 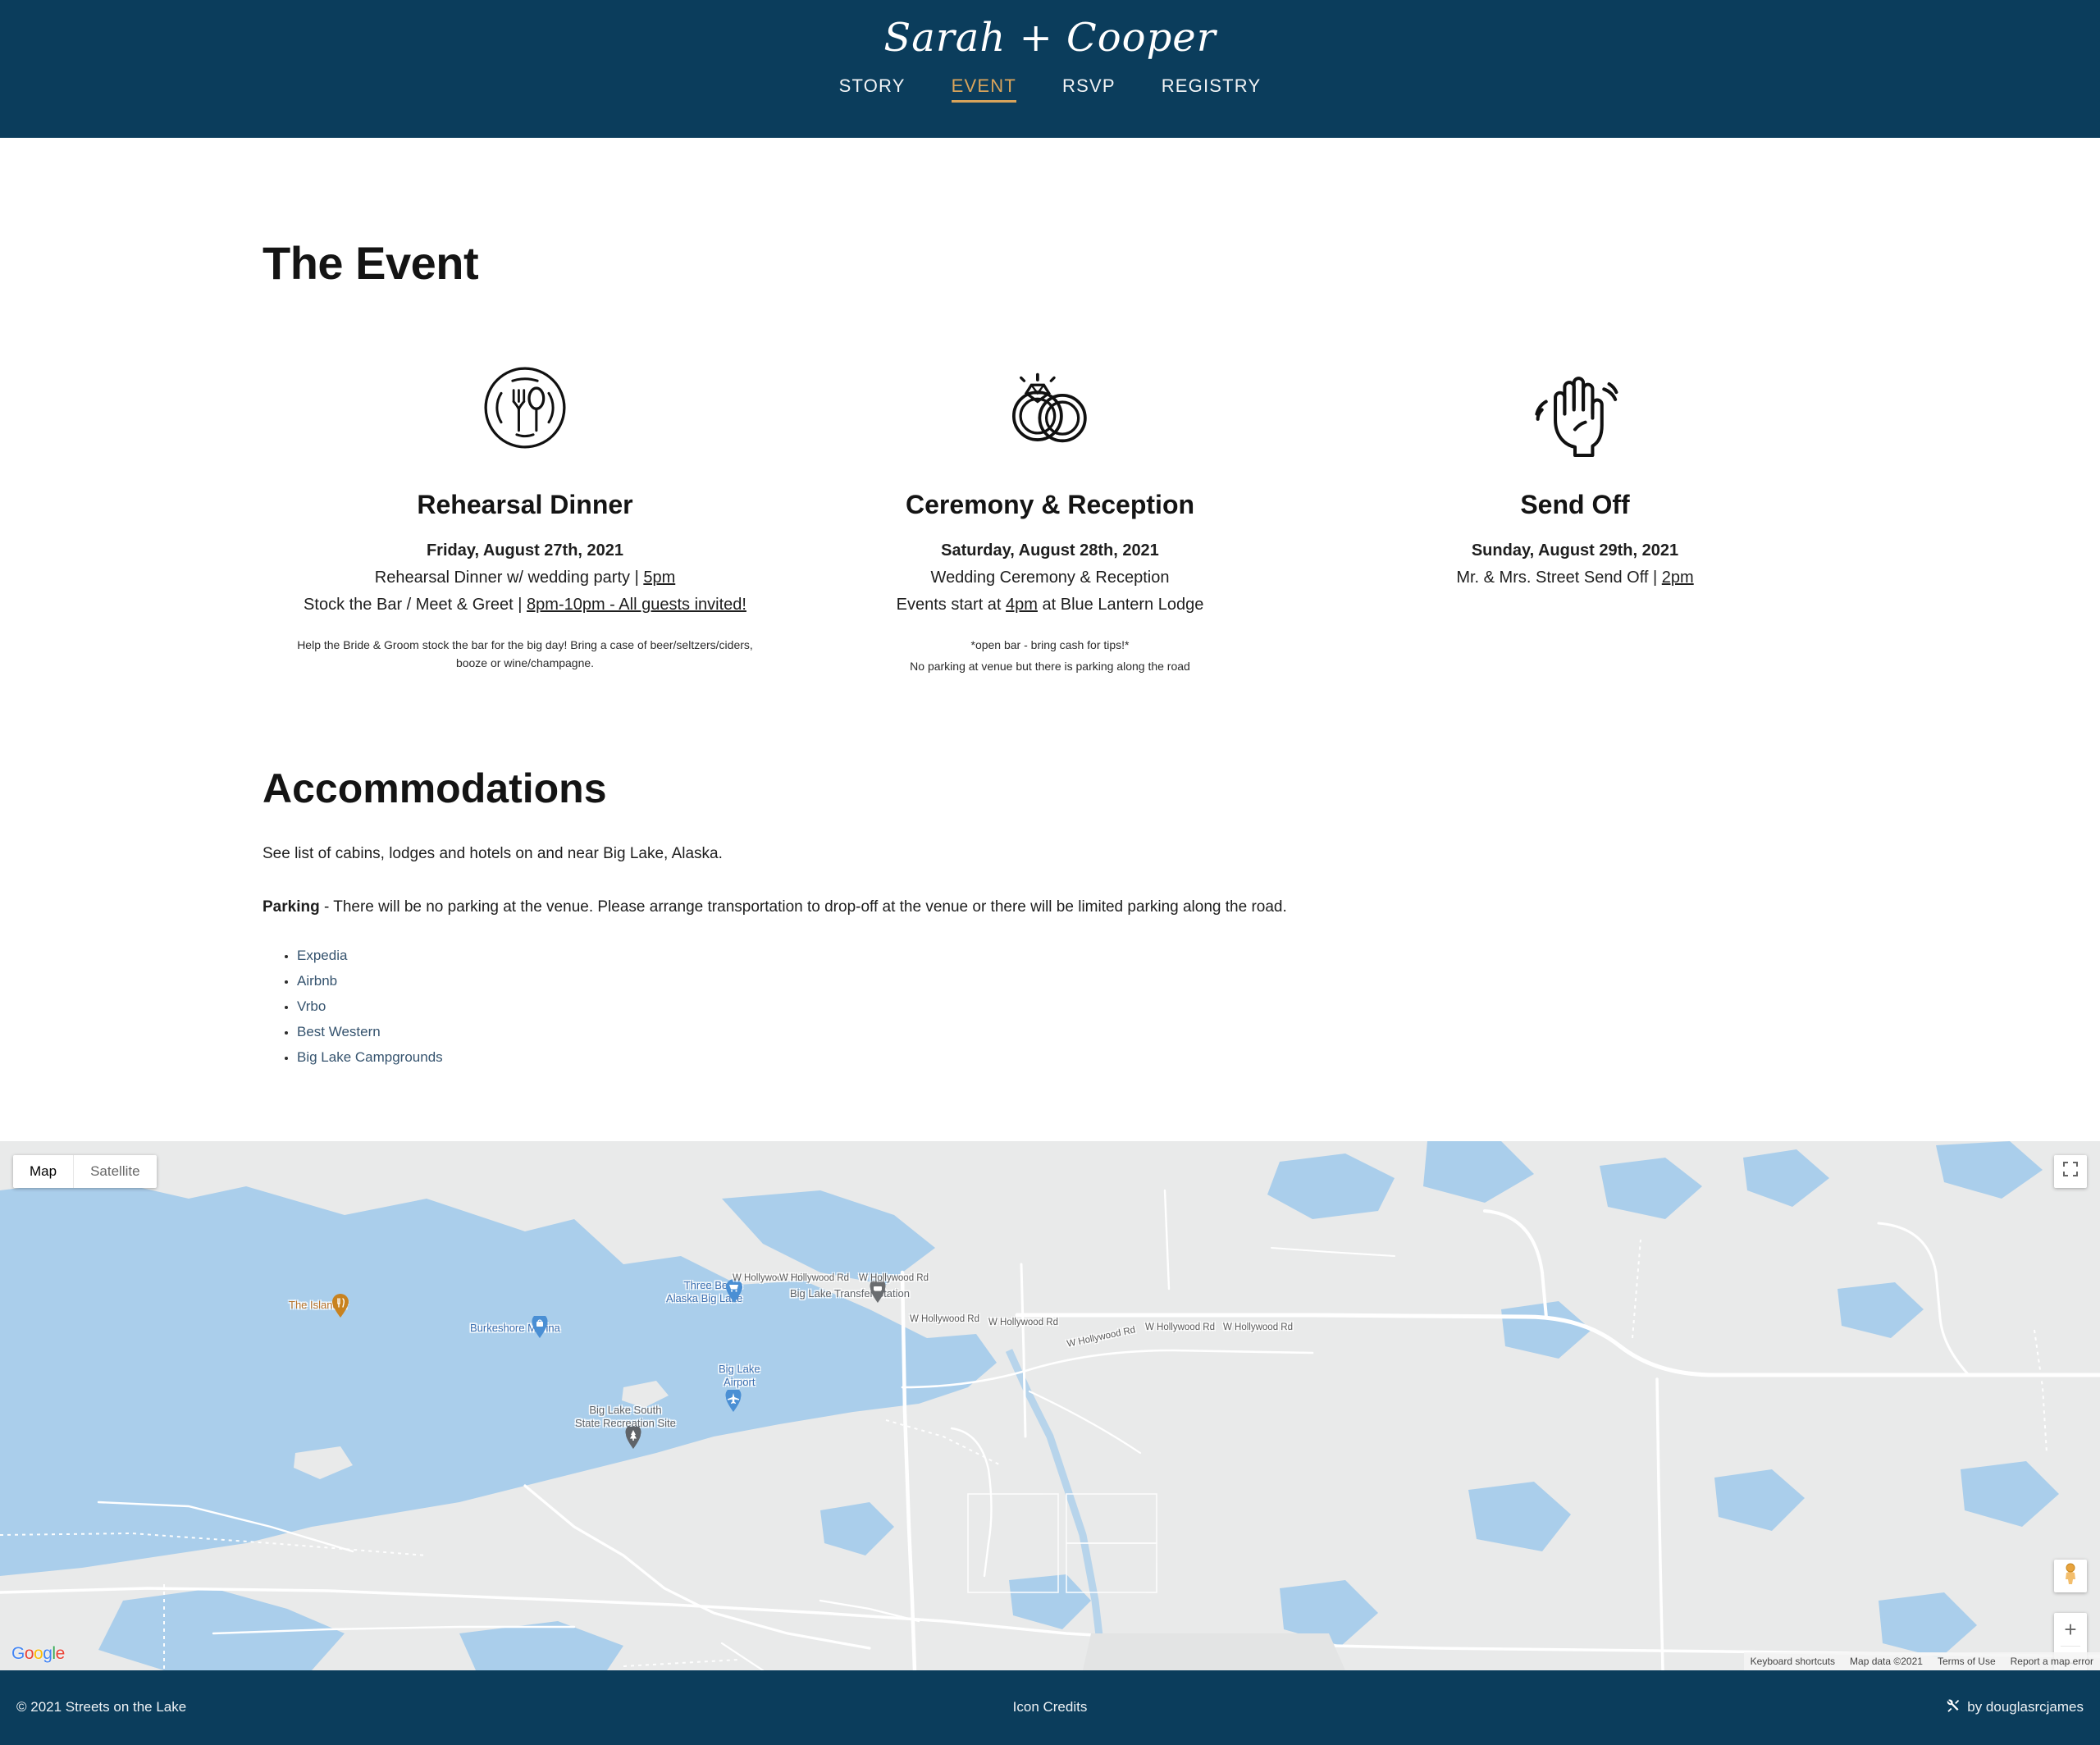 What do you see at coordinates (637, 605) in the screenshot?
I see `event-line-time: 8pm-10pm - All guests invited!` at bounding box center [637, 605].